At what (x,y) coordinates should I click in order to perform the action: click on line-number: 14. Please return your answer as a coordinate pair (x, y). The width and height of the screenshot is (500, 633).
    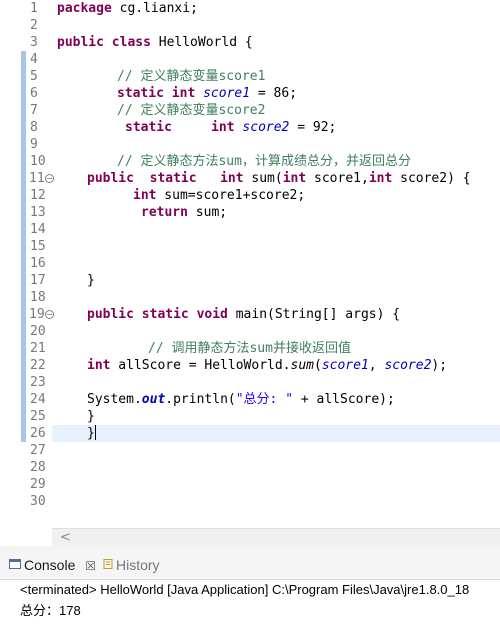
    Looking at the image, I should click on (38, 229).